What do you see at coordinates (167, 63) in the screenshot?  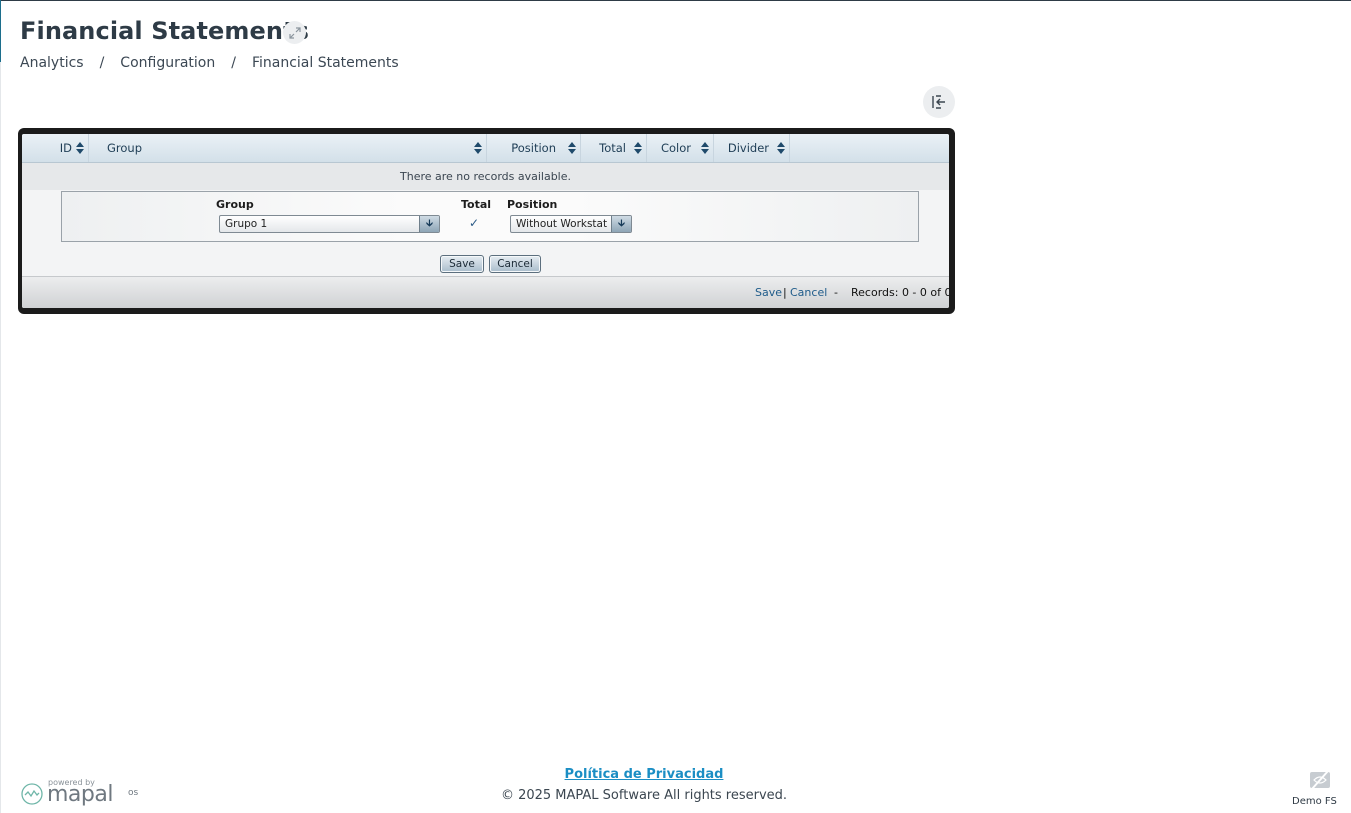 I see `breadcrumb-configuration: Configuration` at bounding box center [167, 63].